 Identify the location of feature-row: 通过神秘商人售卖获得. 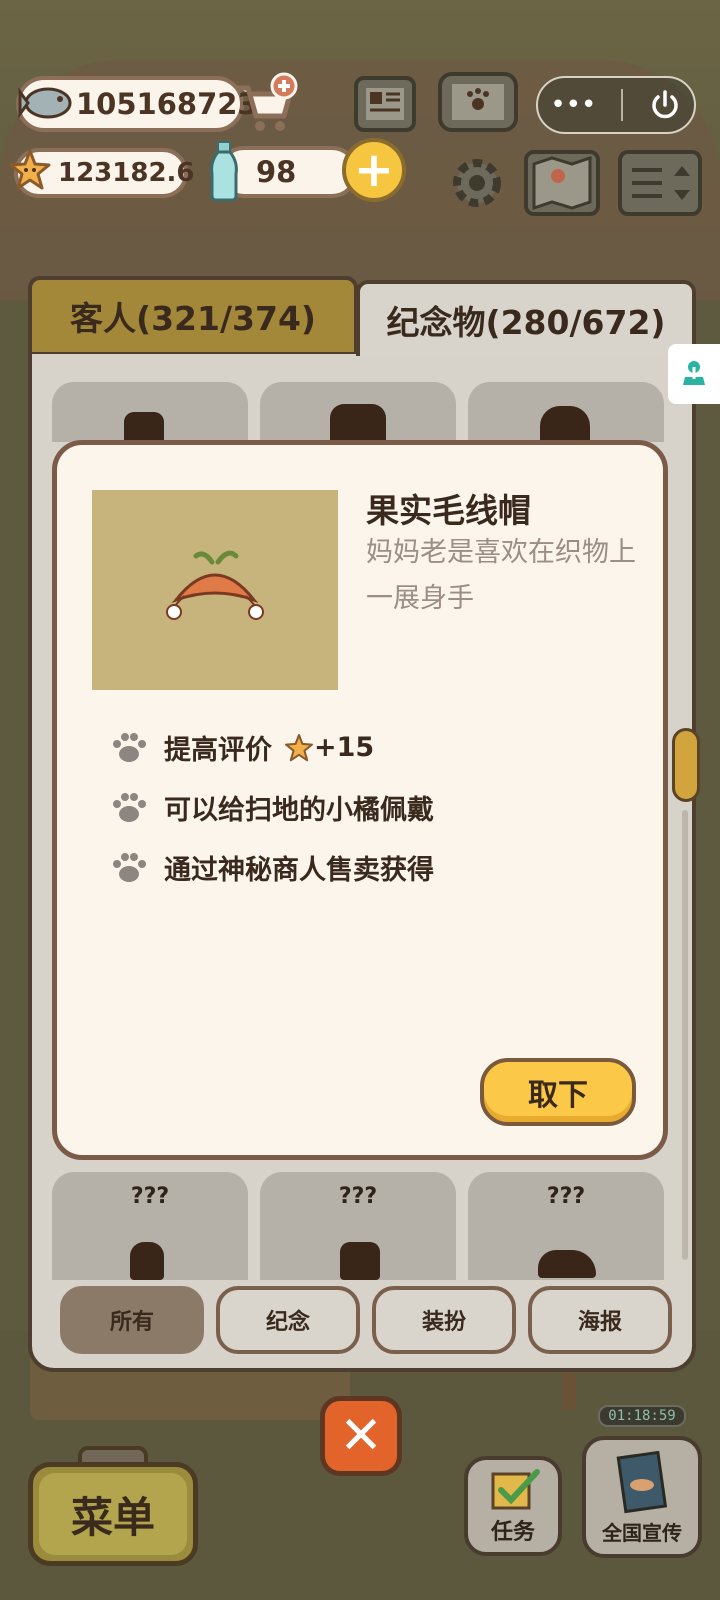
(272, 867).